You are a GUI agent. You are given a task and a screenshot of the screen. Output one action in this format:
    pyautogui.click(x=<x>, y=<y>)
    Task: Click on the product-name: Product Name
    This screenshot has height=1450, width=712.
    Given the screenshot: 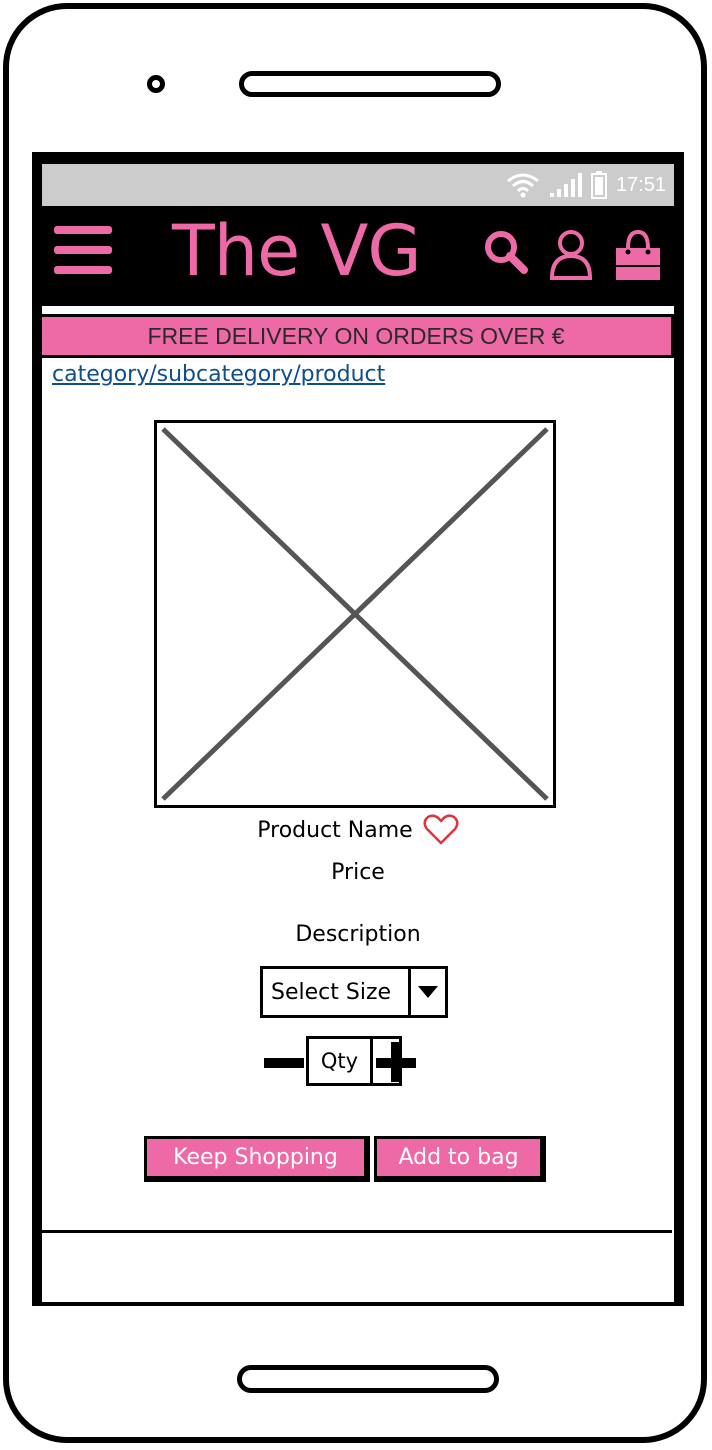 What is the action you would take?
    pyautogui.click(x=335, y=830)
    